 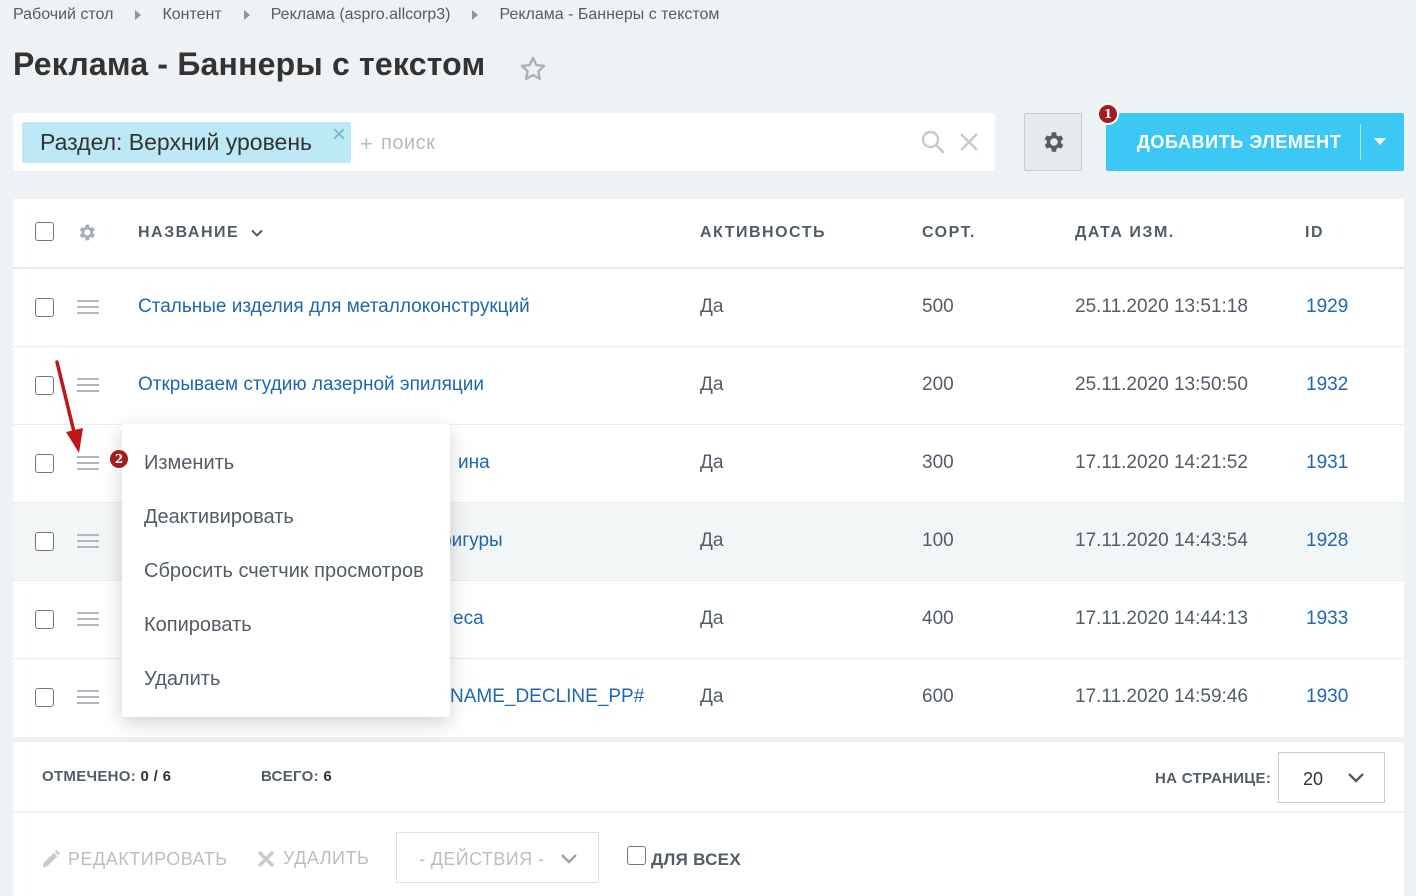 I want to click on column-header-name: НАЗВАНИЕ, so click(x=200, y=233).